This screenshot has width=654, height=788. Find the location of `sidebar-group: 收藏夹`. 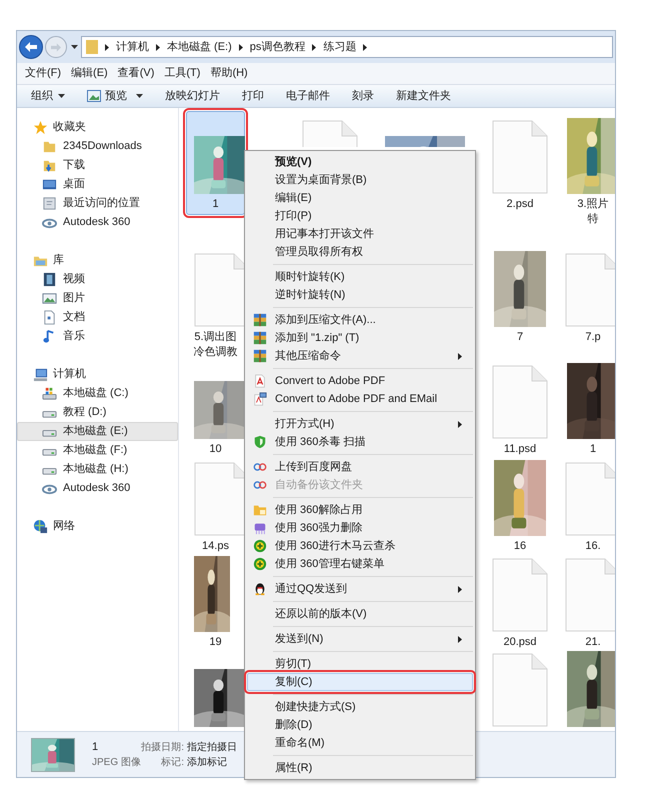

sidebar-group: 收藏夹 is located at coordinates (97, 127).